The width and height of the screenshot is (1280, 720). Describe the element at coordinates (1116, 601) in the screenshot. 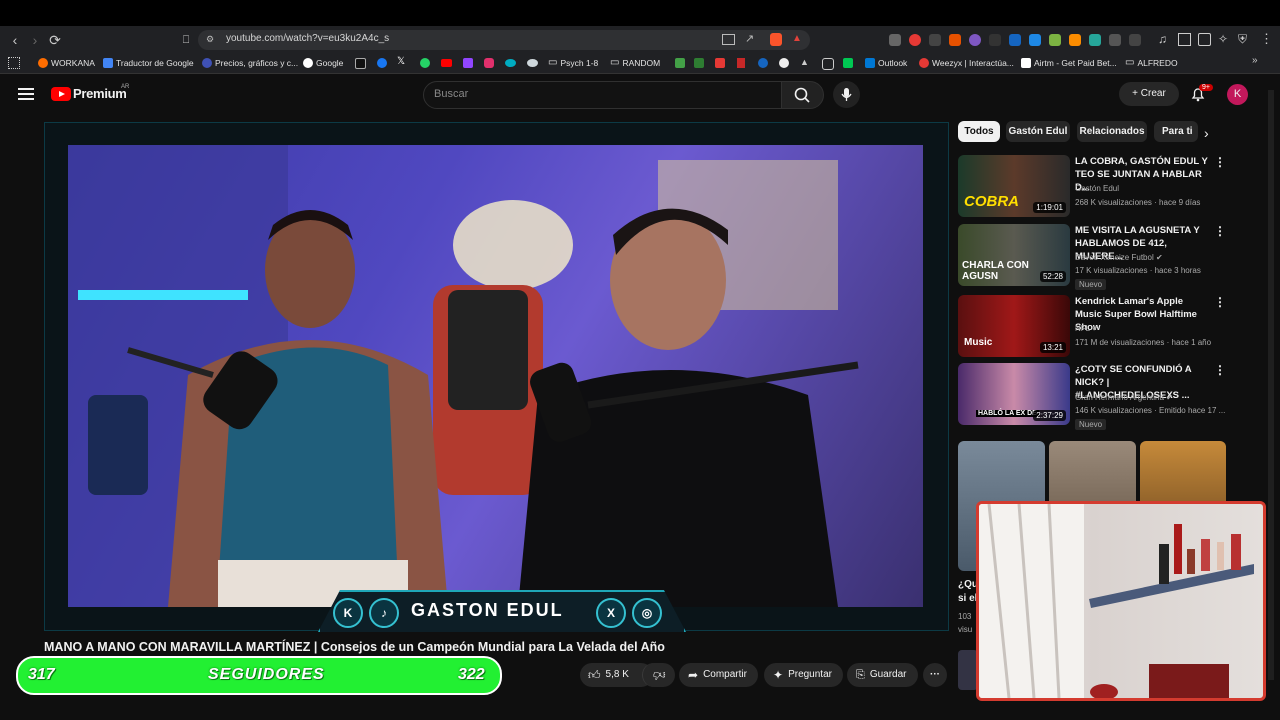

I see `webcam-scene` at that location.